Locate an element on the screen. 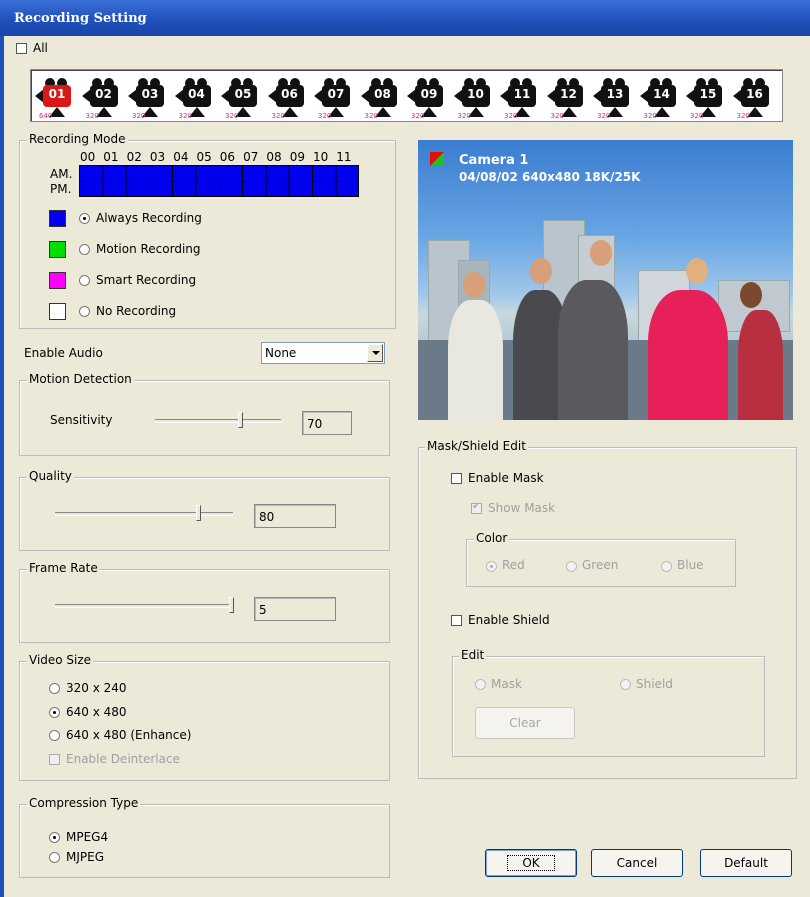 Image resolution: width=810 pixels, height=897 pixels. enable-audio-value: None is located at coordinates (281, 353).